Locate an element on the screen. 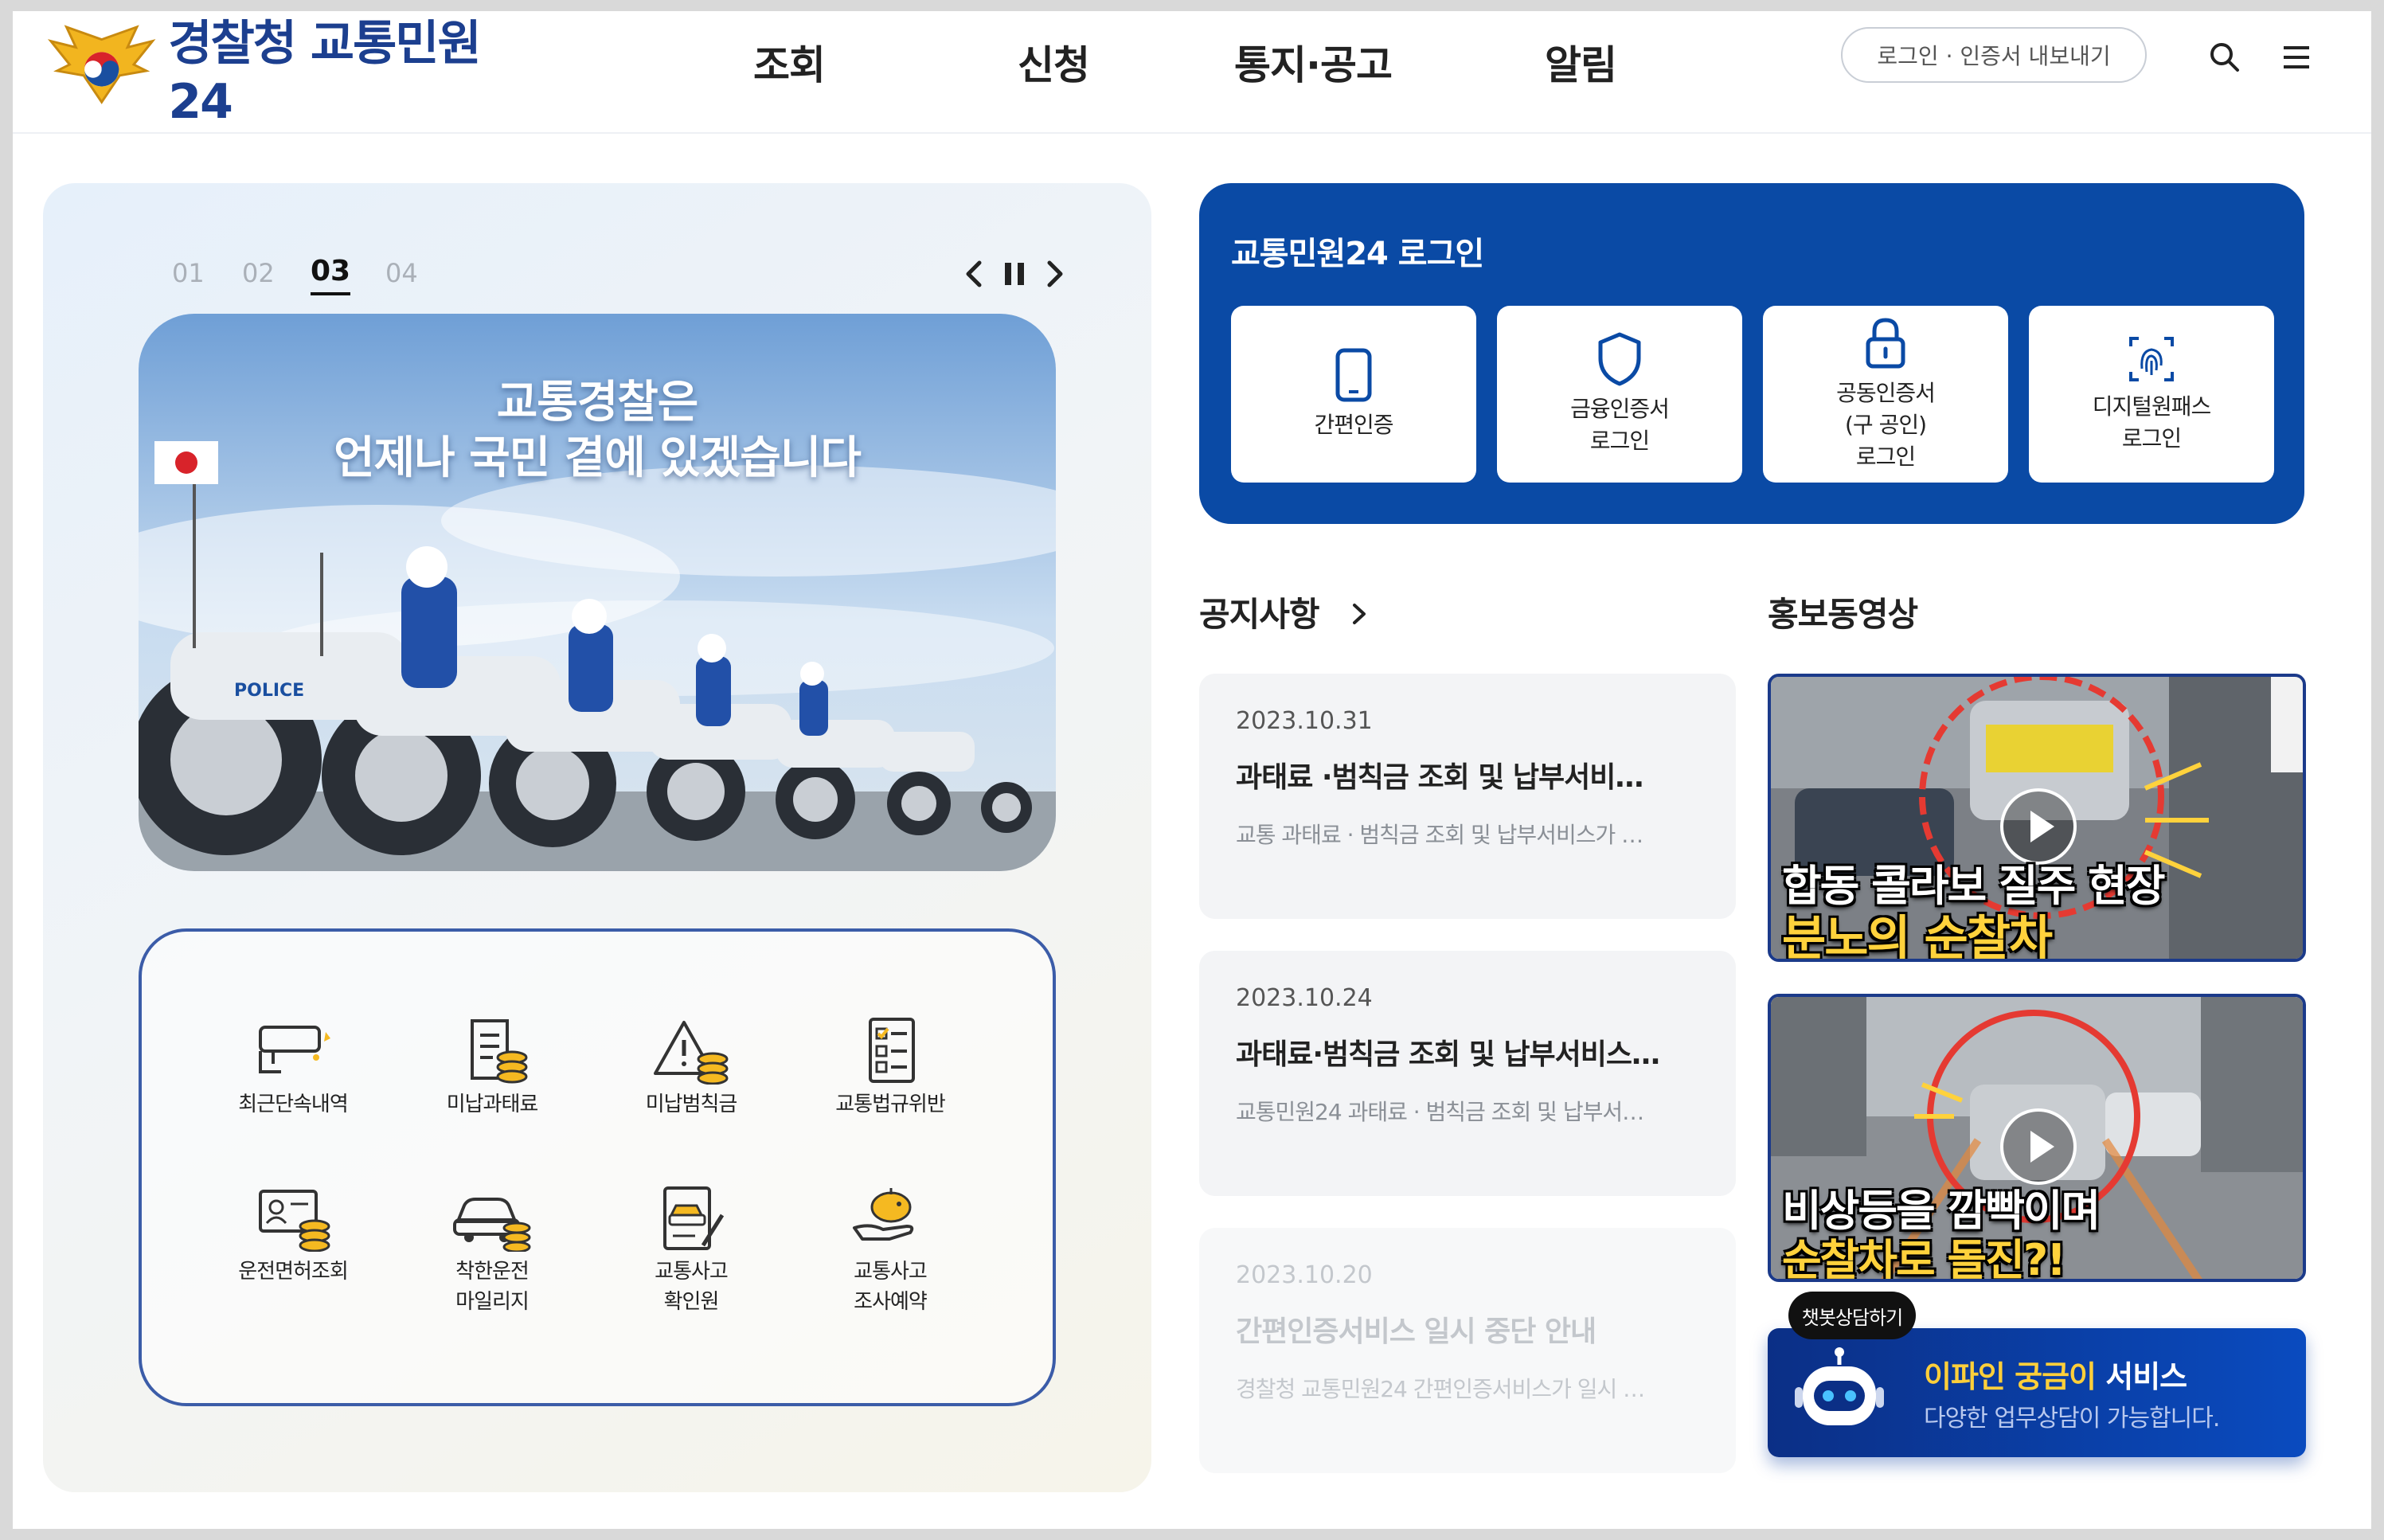 The width and height of the screenshot is (2384, 1540). quick-item-recent-enforcement: 최근단속내역 is located at coordinates (293, 1068).